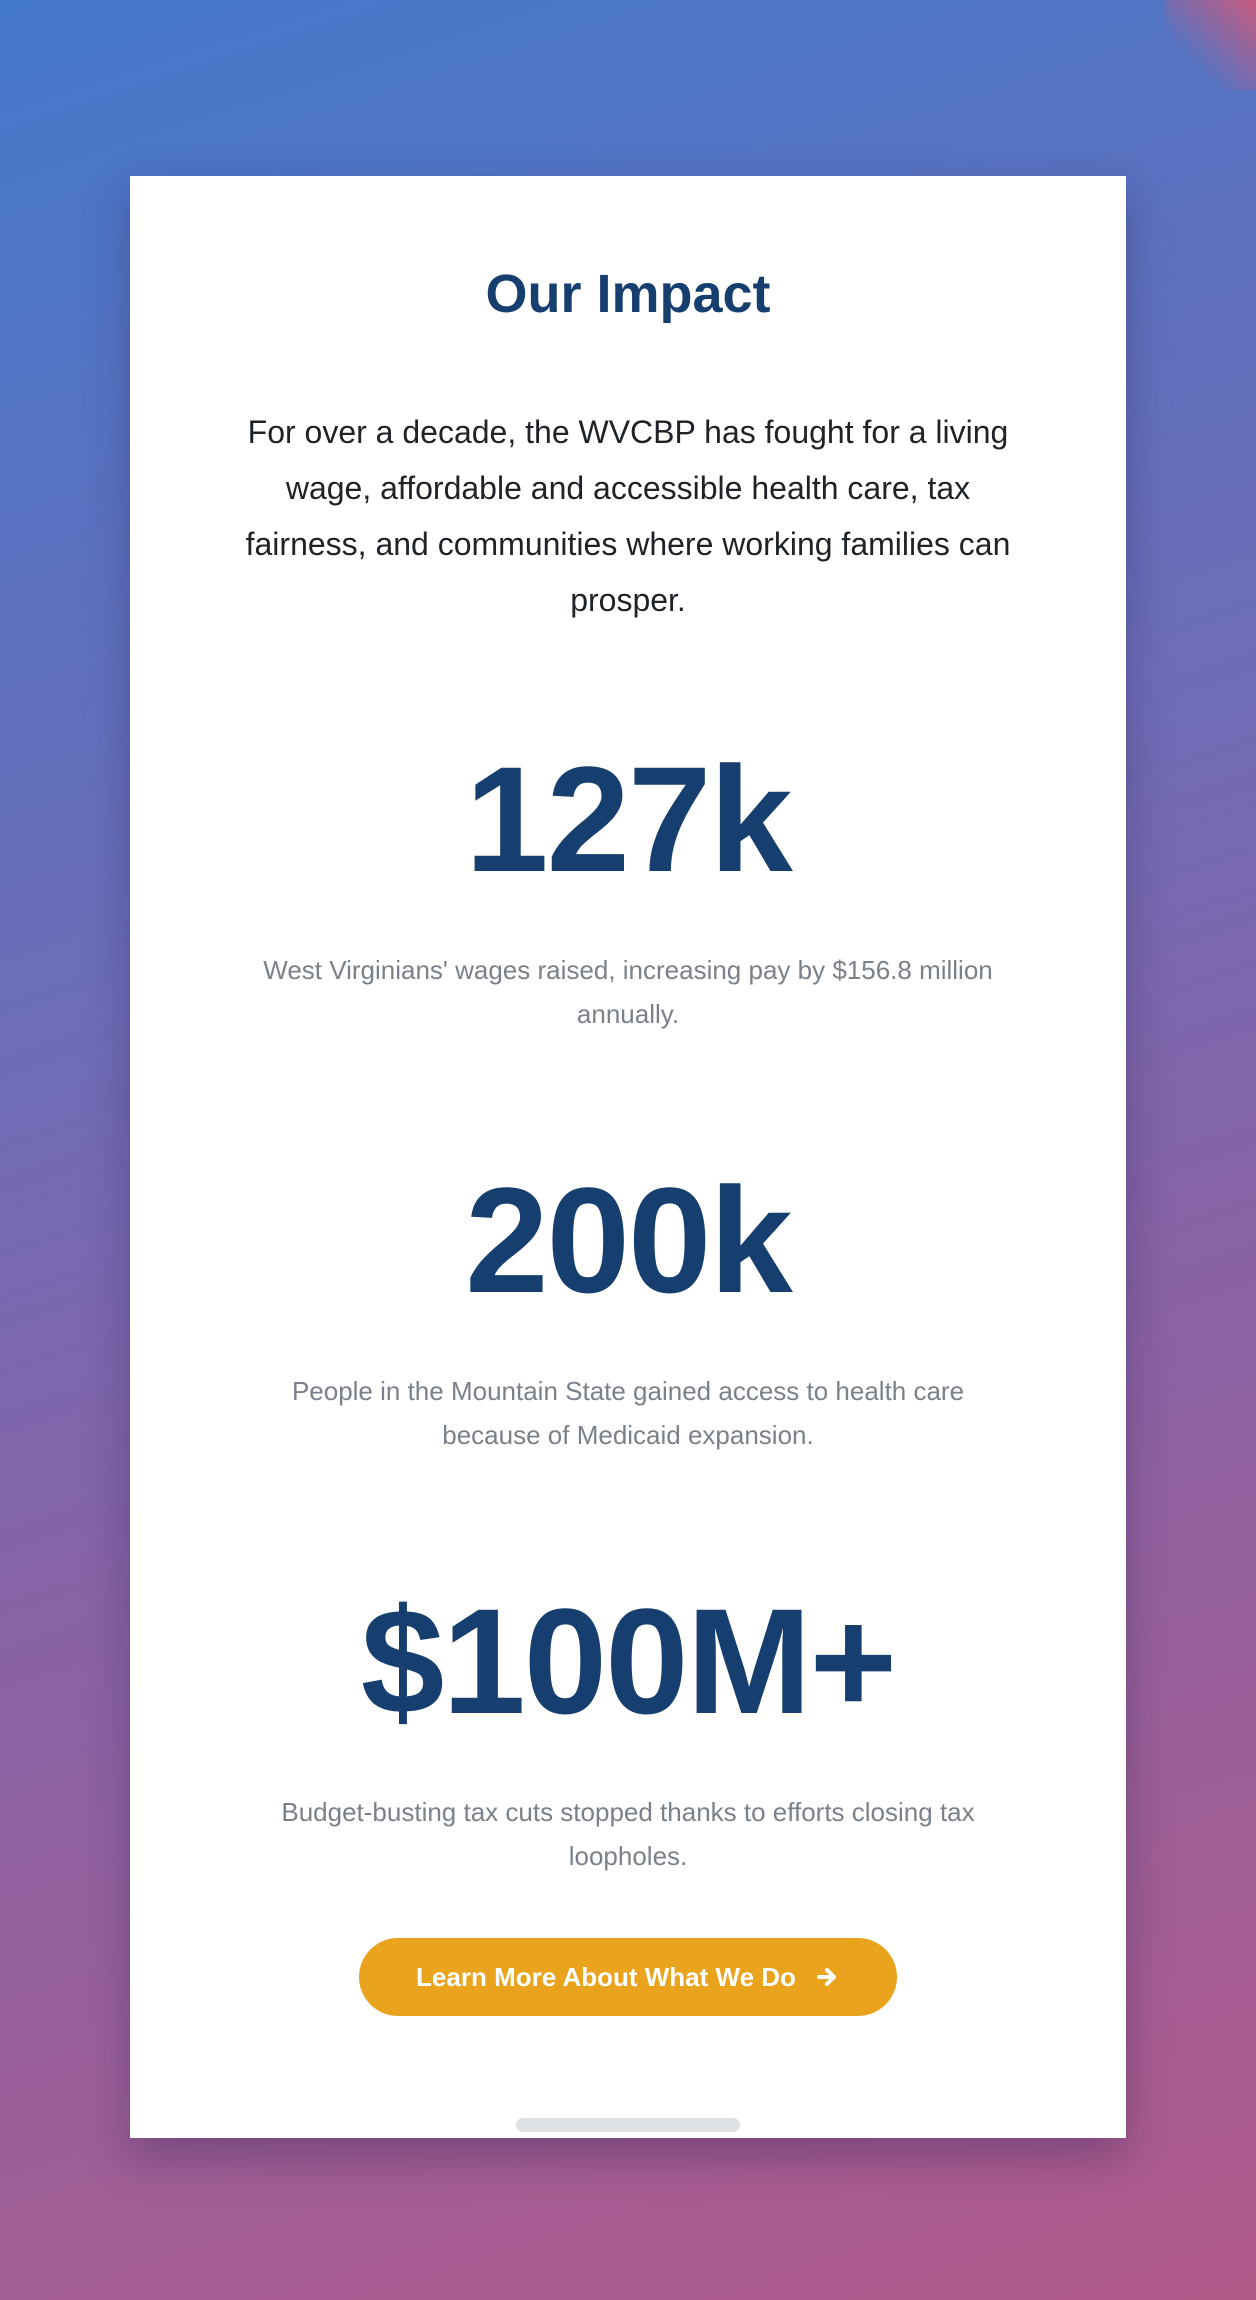 The image size is (1256, 2300). What do you see at coordinates (629, 1240) in the screenshot?
I see `stat-value: 200k` at bounding box center [629, 1240].